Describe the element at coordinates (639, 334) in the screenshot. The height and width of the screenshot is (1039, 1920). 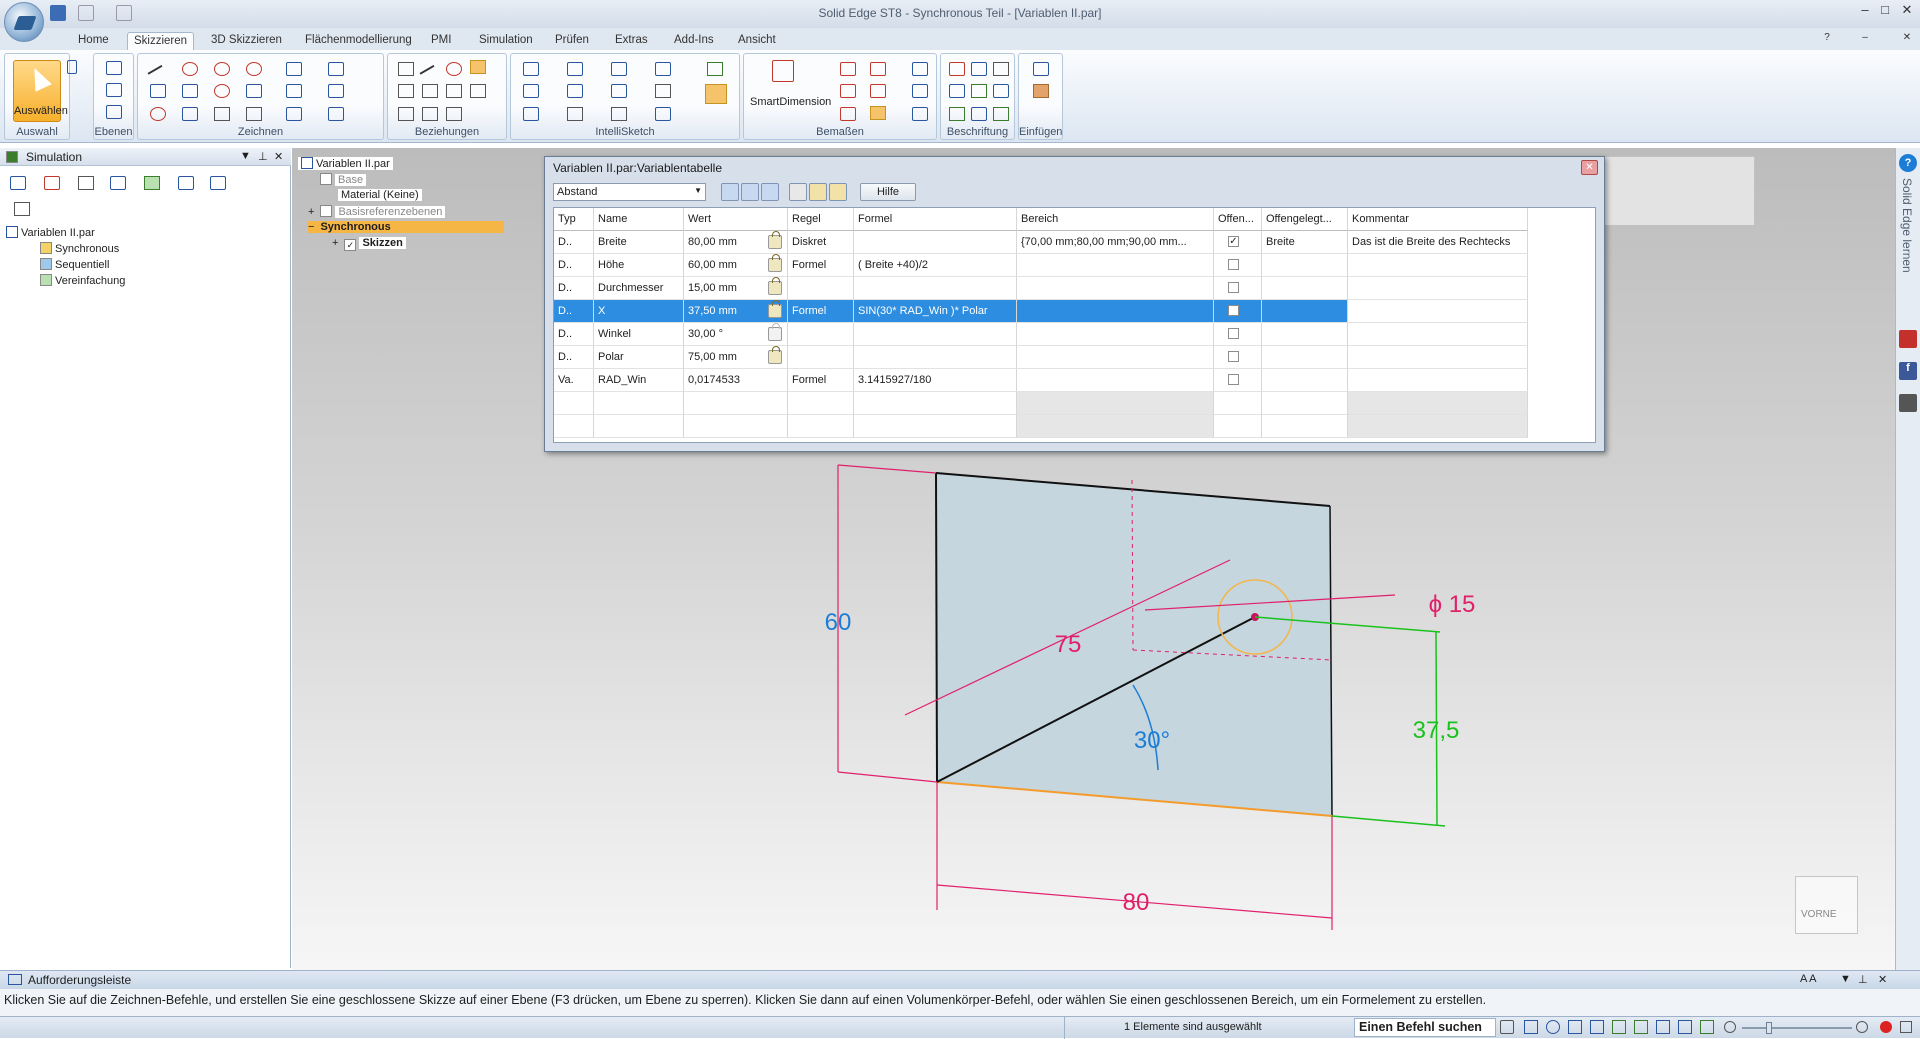
I see `col-name-cell: Winkel` at that location.